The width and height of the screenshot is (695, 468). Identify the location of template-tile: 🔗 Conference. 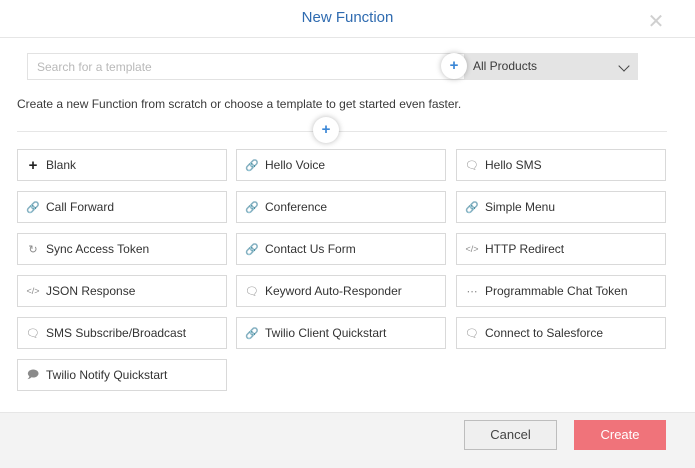
(341, 207).